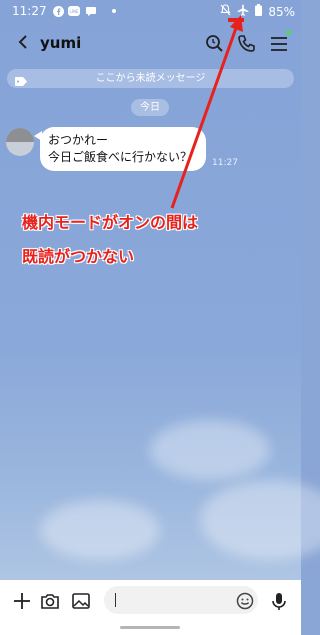 The height and width of the screenshot is (635, 320). I want to click on camera-icon, so click(50, 601).